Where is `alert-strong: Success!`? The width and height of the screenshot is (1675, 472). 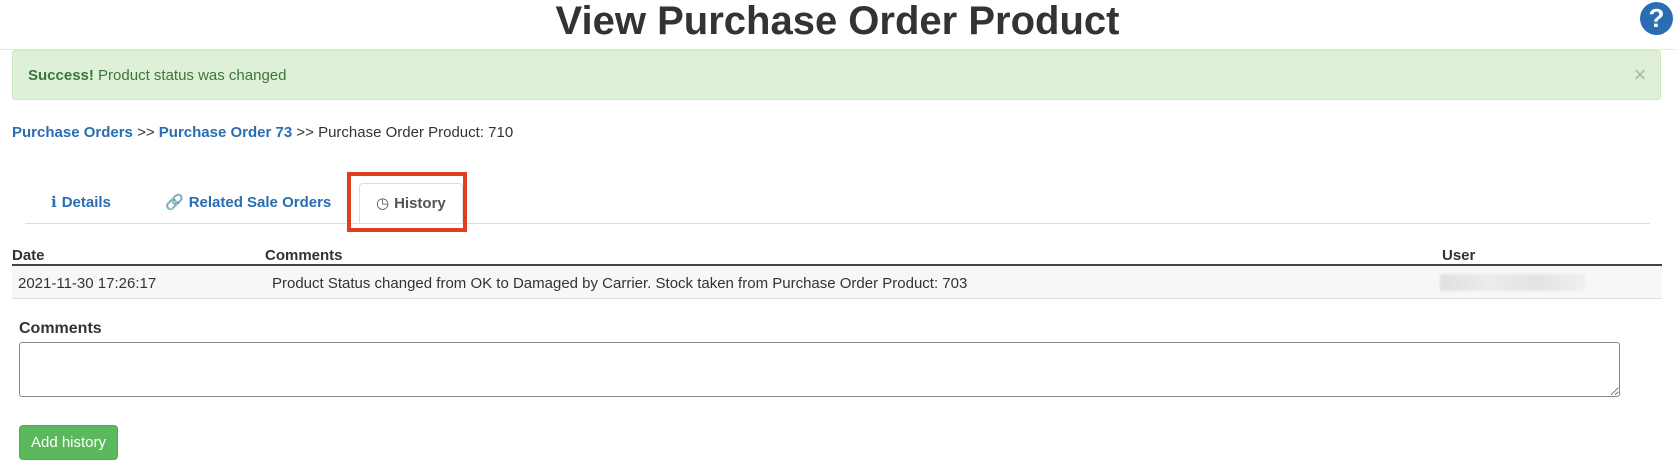
alert-strong: Success! is located at coordinates (61, 75).